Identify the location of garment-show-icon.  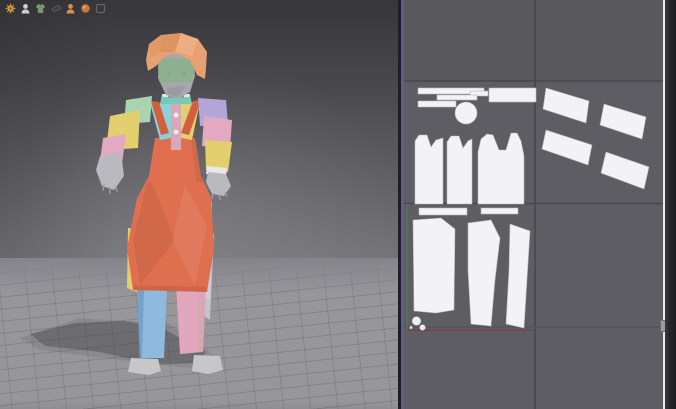
(40, 8).